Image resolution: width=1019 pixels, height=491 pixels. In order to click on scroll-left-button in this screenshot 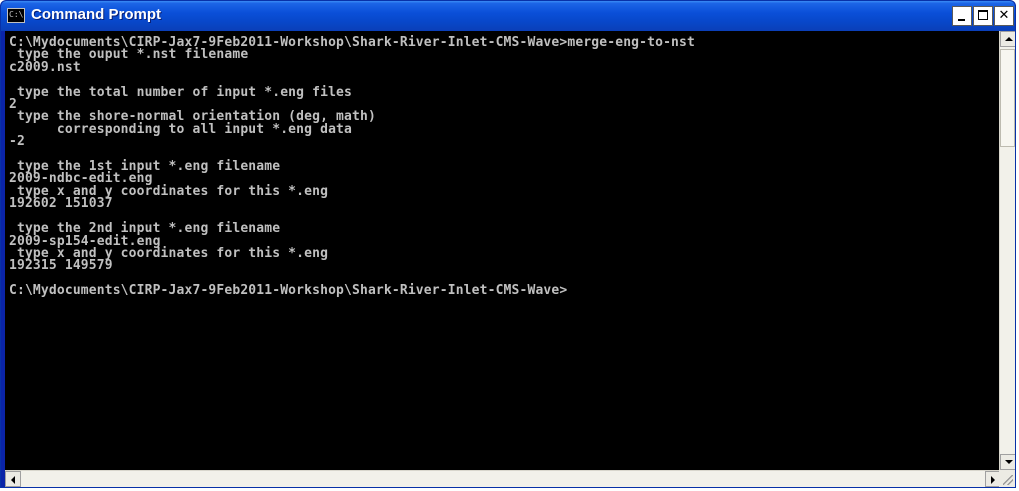, I will do `click(13, 479)`.